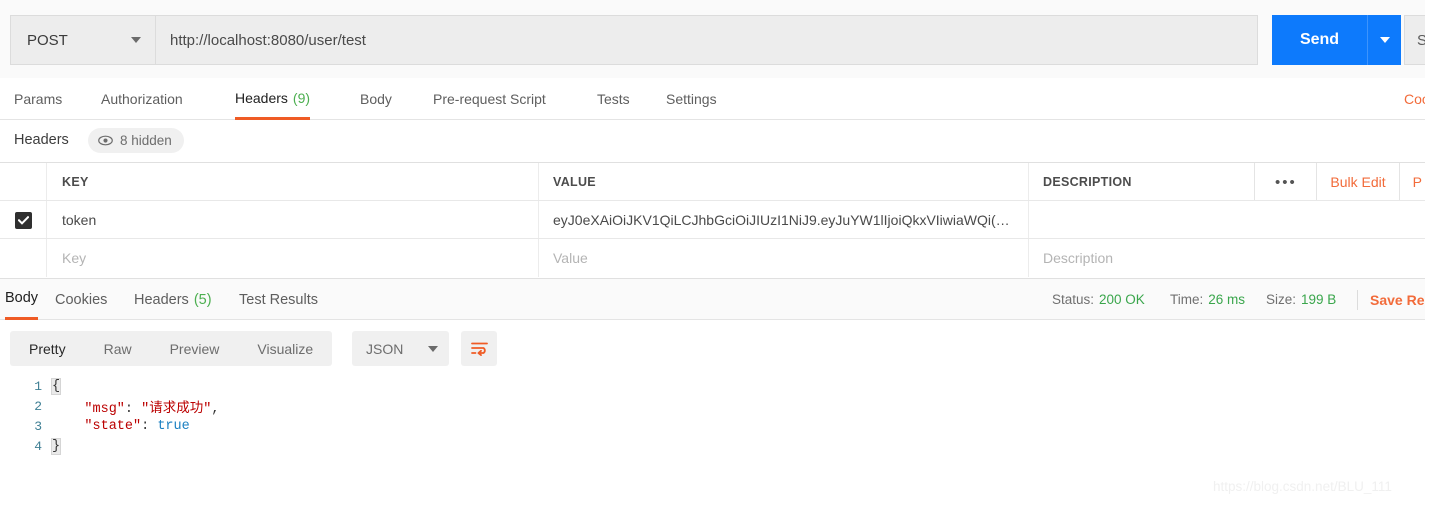 This screenshot has width=1435, height=505. I want to click on code-text: {, so click(56, 386).